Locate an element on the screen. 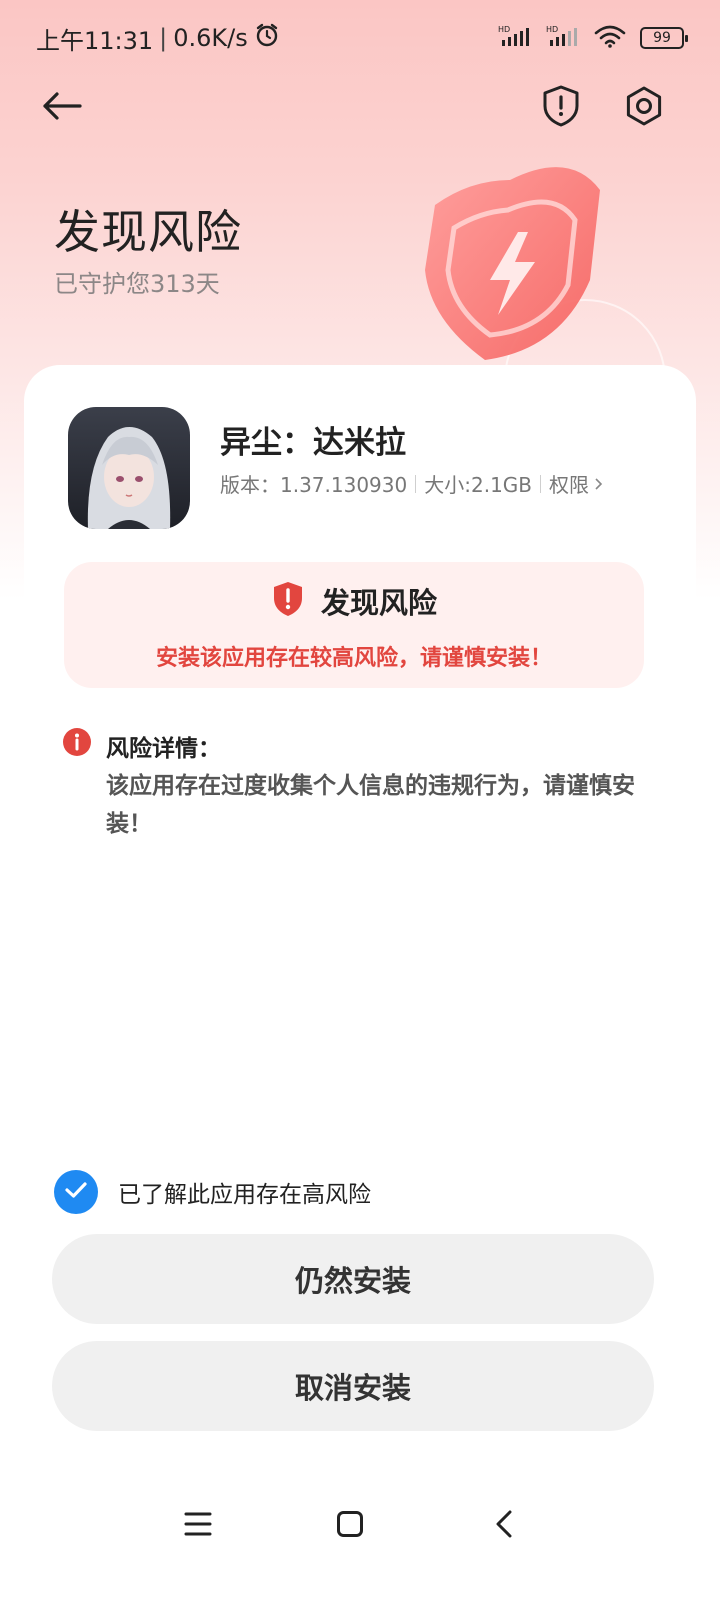 Image resolution: width=720 pixels, height=1600 pixels. top-nav is located at coordinates (360, 108).